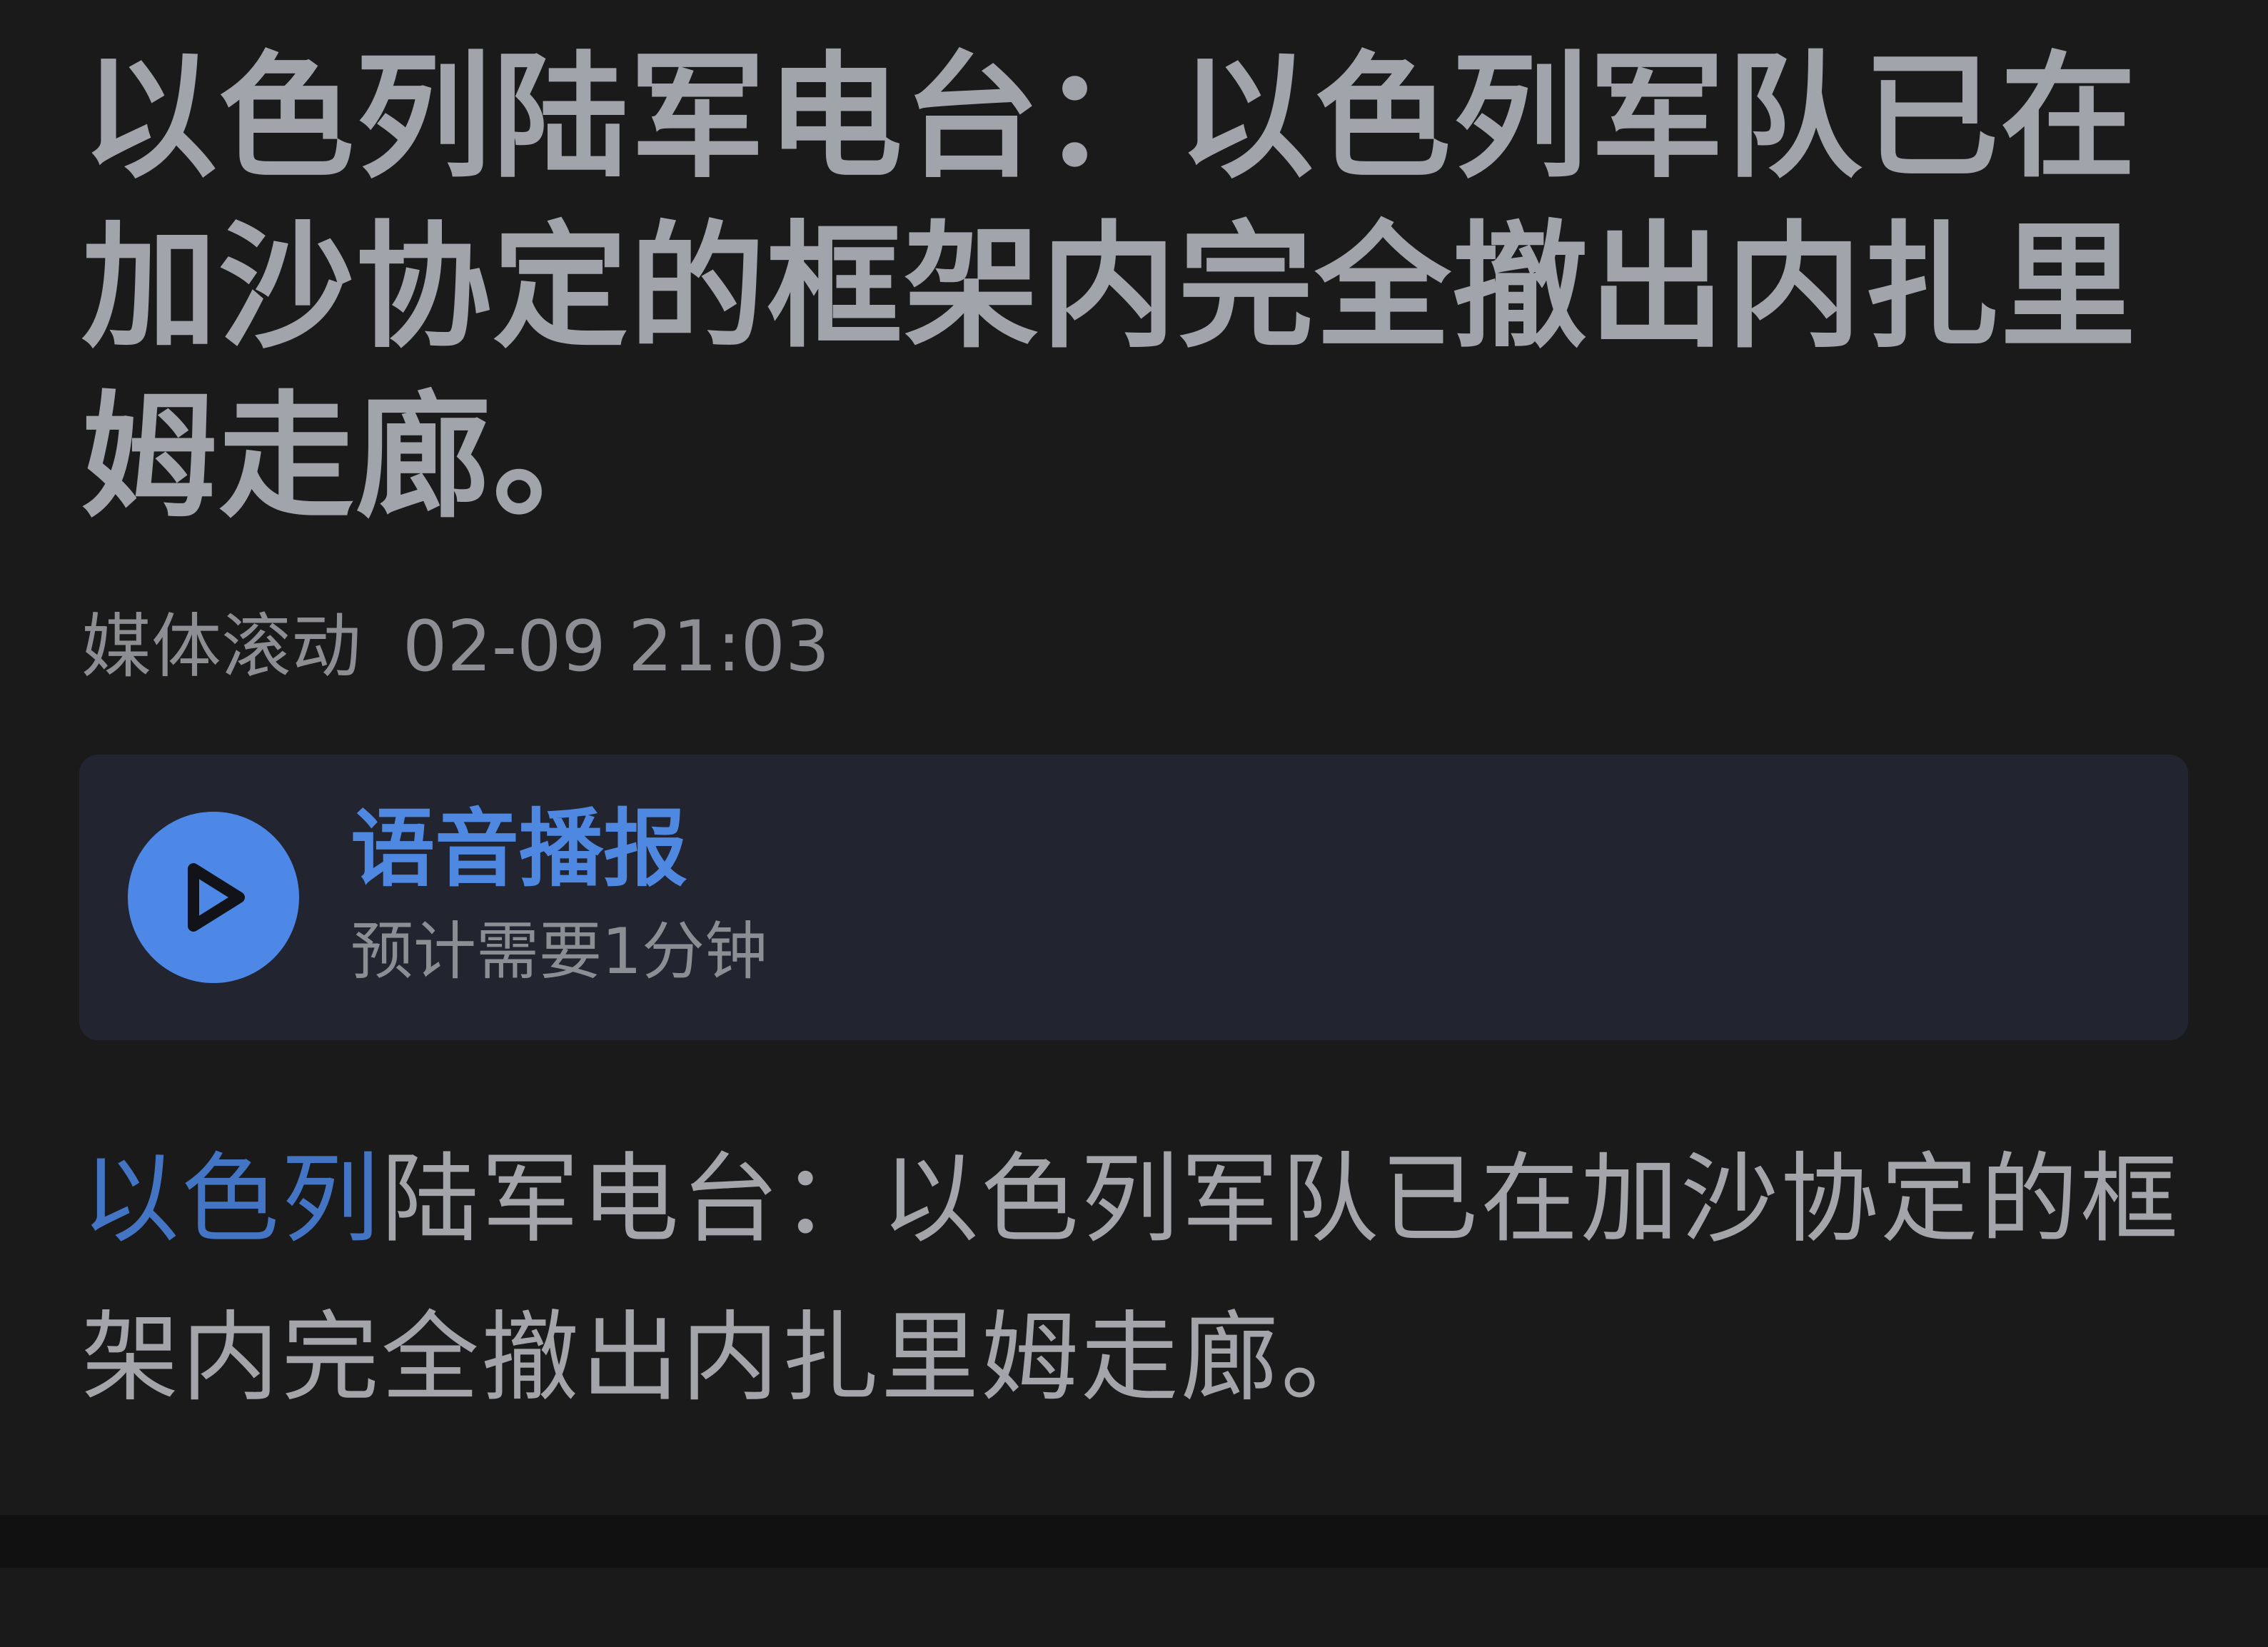 The width and height of the screenshot is (2268, 1647). Describe the element at coordinates (221, 646) in the screenshot. I see `article-source: 媒体滚动` at that location.